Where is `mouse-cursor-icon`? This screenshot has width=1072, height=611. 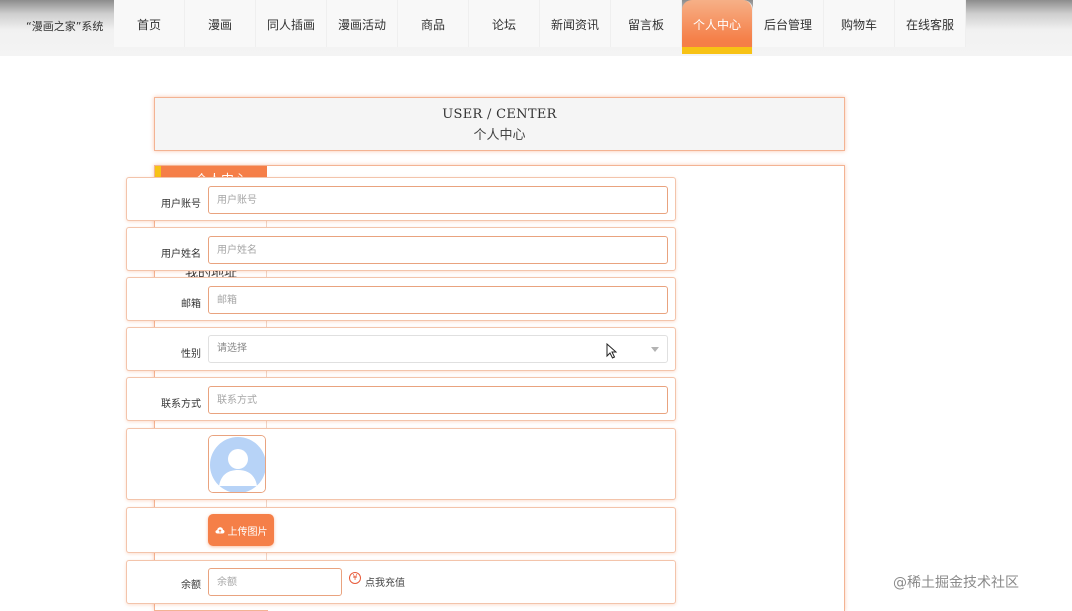
mouse-cursor-icon is located at coordinates (611, 351).